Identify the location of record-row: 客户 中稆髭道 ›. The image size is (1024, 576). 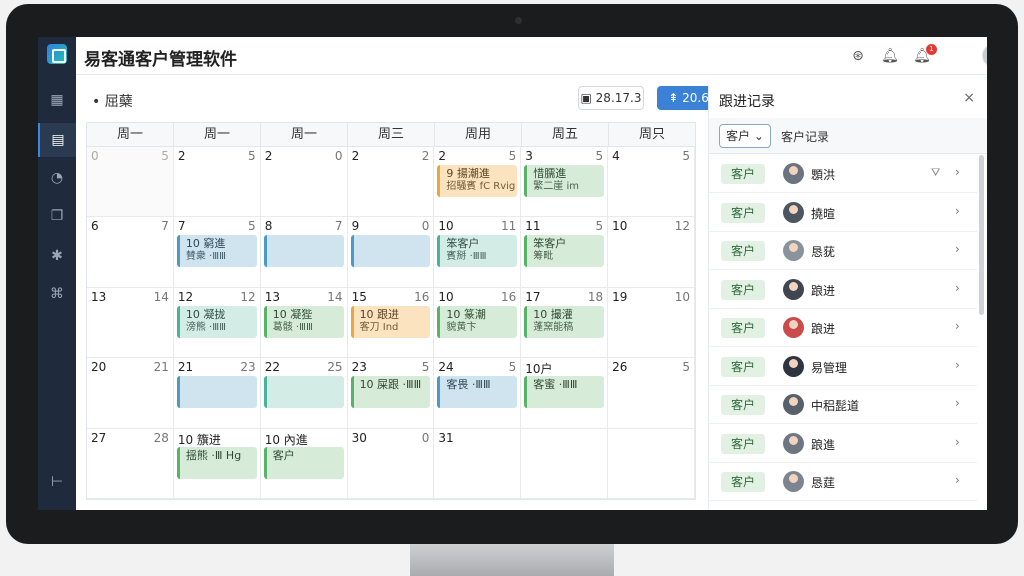
(843, 405).